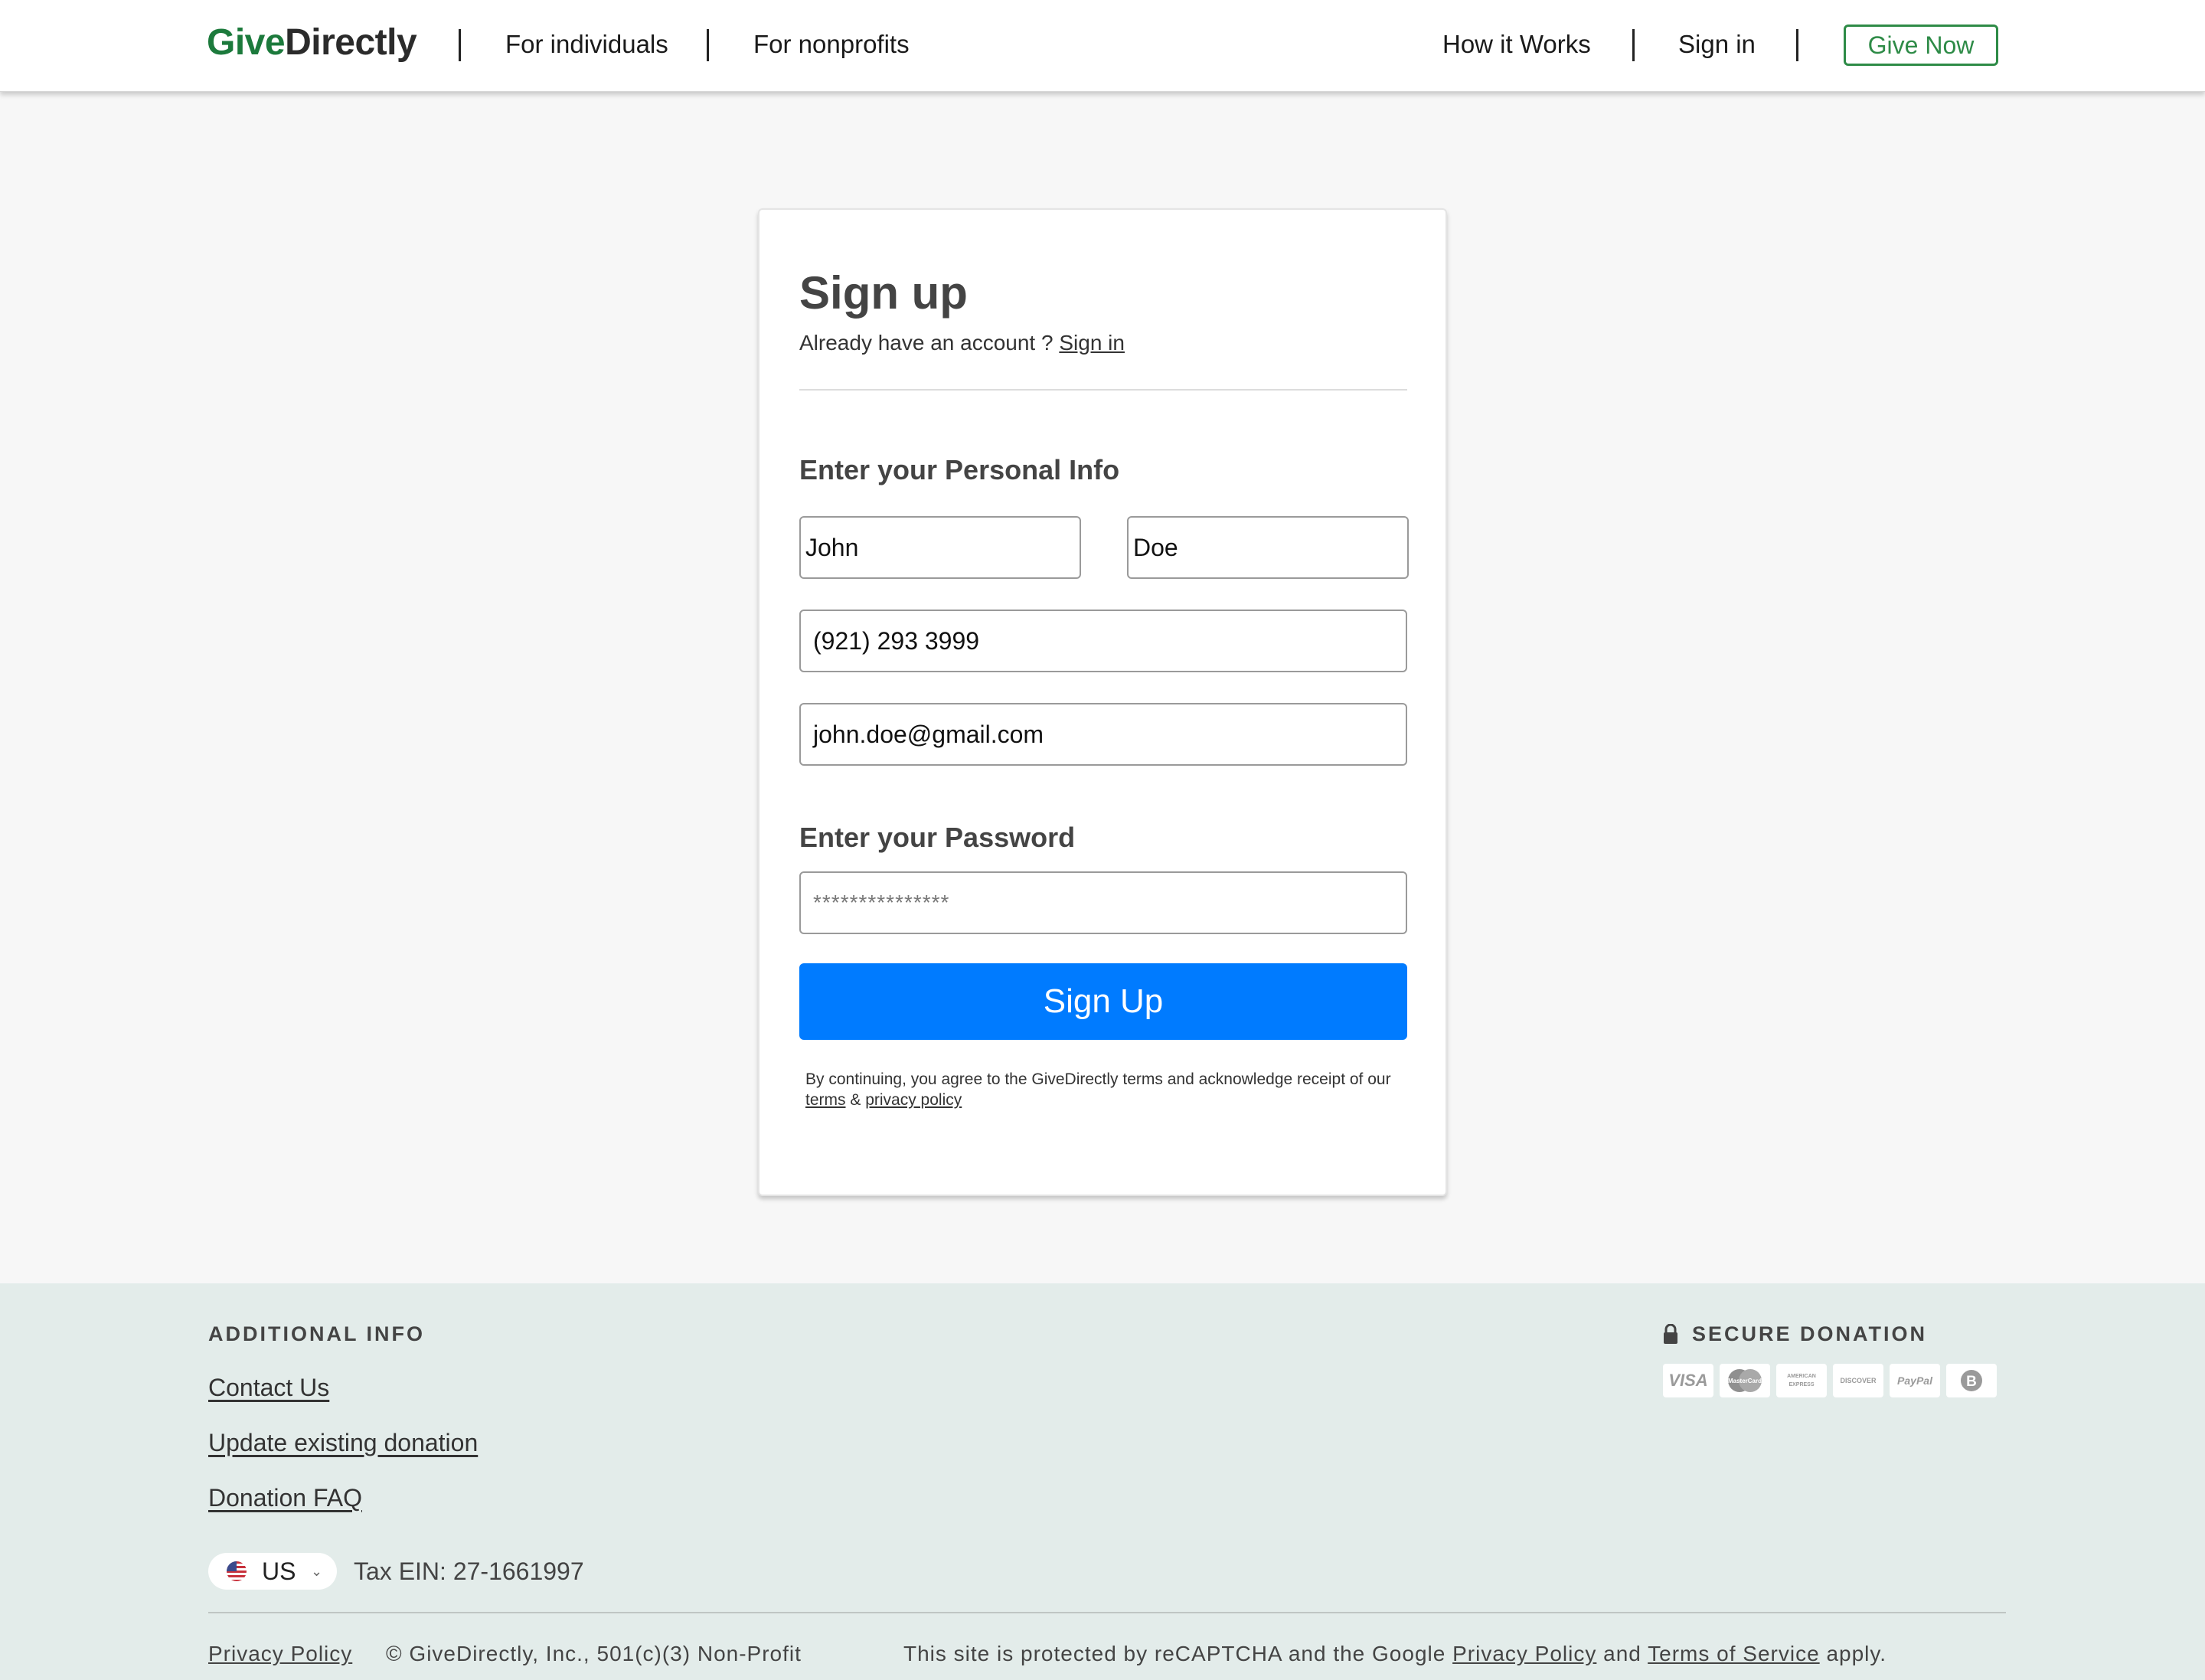  Describe the element at coordinates (1856, 1654) in the screenshot. I see `recaptcha-suffix: apply.` at that location.